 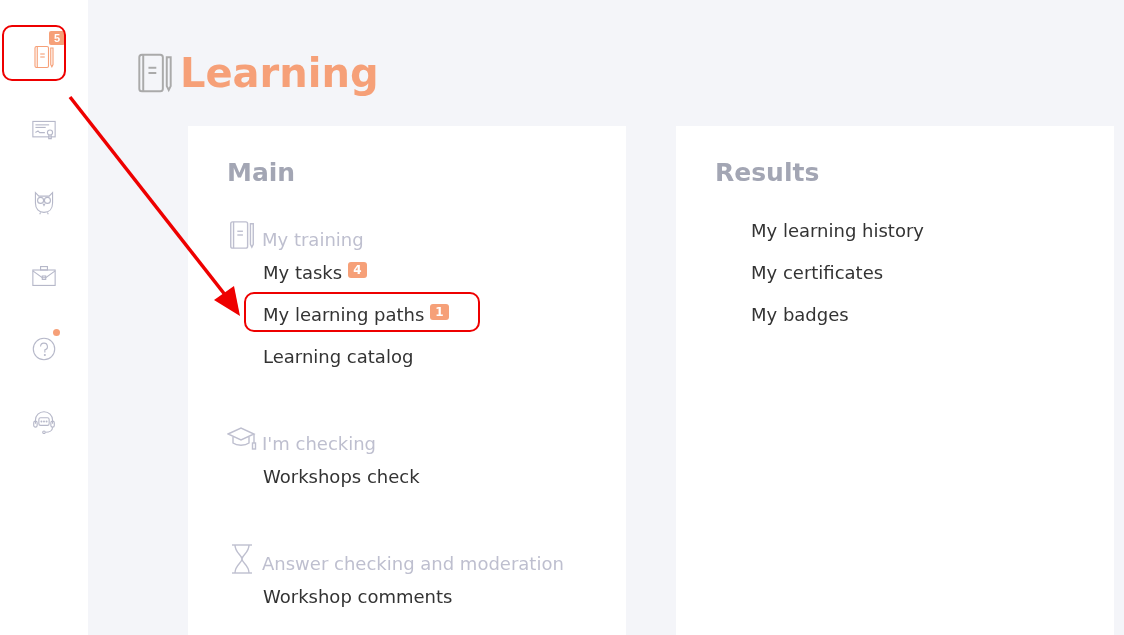 What do you see at coordinates (262, 172) in the screenshot?
I see `card-title: Main` at bounding box center [262, 172].